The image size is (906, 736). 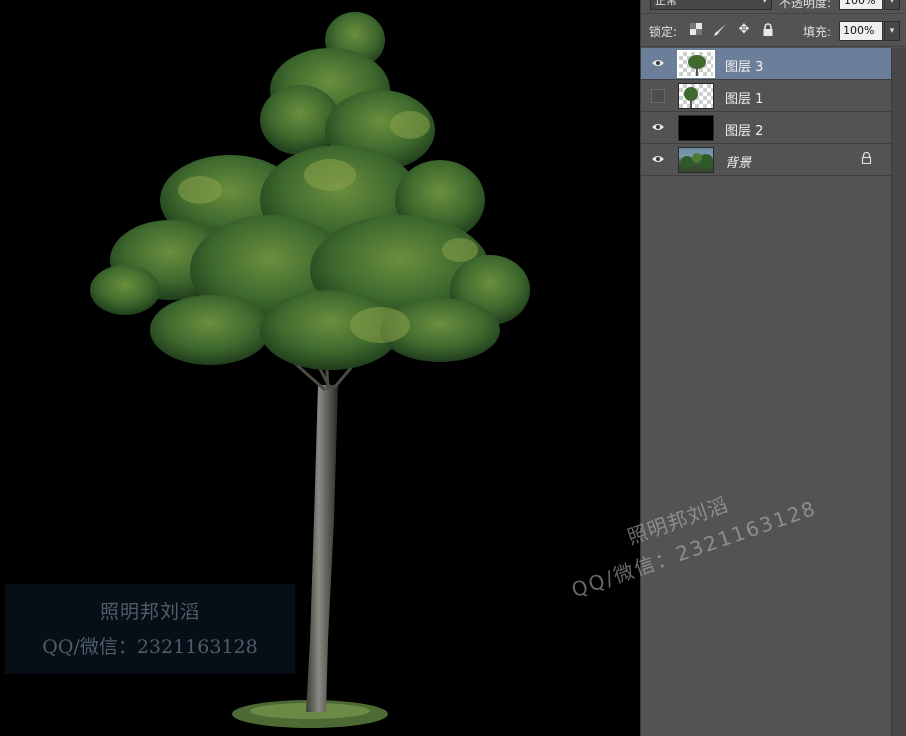 I want to click on layer-name: 图层 2, so click(x=744, y=129).